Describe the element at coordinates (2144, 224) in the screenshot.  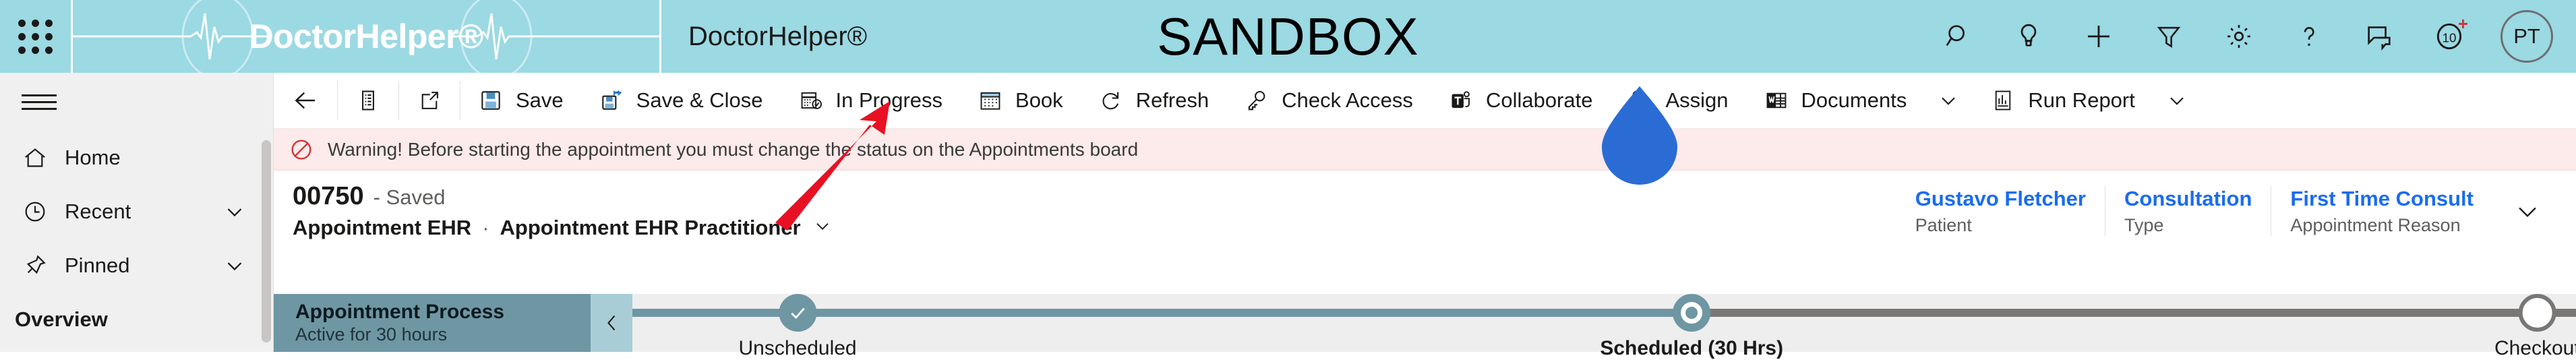
I see `header-field-label: Type` at that location.